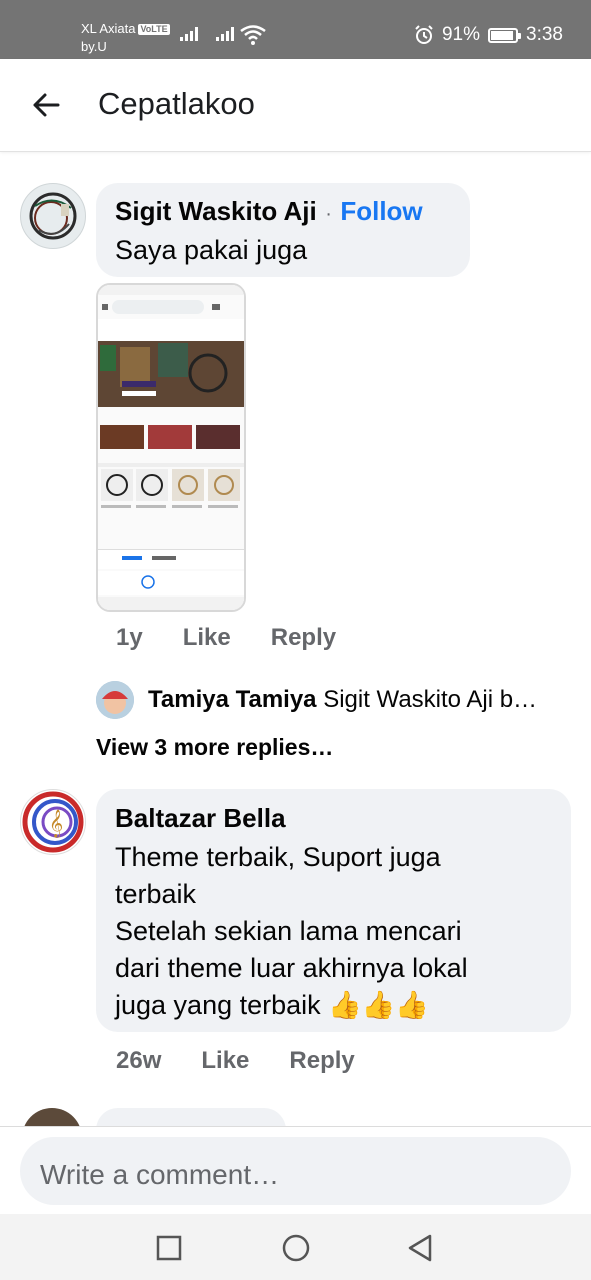  I want to click on avatar, so click(53, 216).